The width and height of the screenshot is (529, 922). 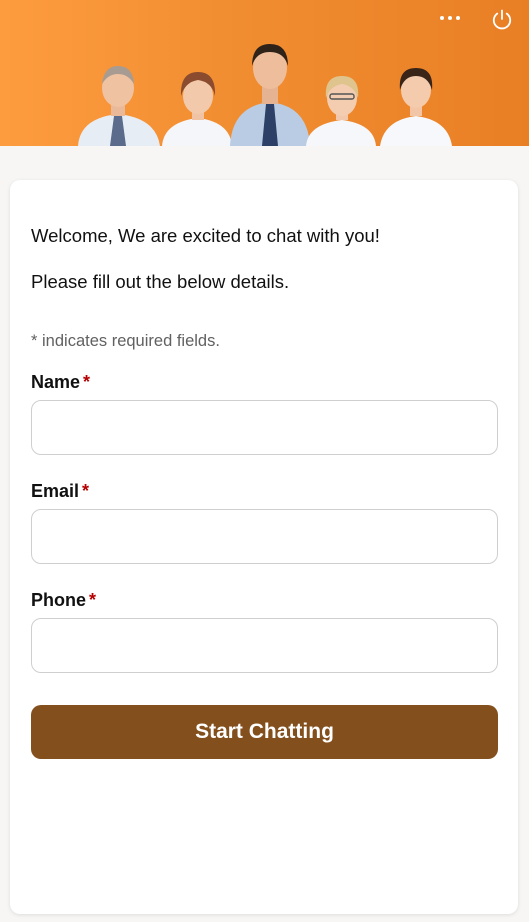 What do you see at coordinates (264, 645) in the screenshot?
I see `phone-input` at bounding box center [264, 645].